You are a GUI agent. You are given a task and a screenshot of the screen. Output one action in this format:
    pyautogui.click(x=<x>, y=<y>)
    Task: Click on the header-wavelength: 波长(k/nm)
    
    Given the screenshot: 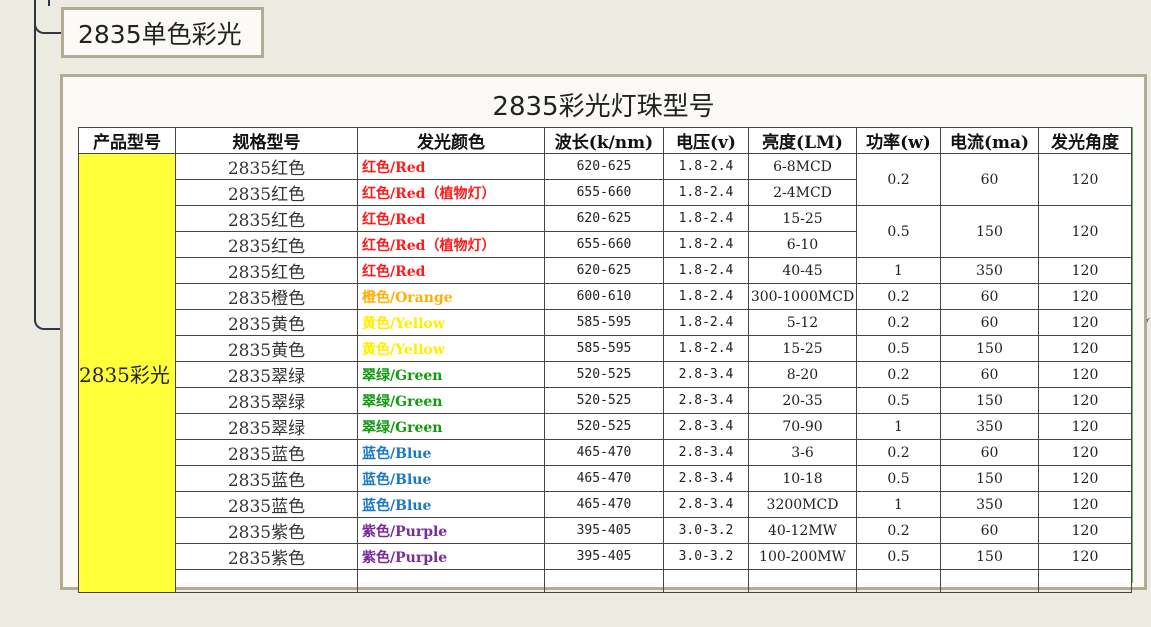 What is the action you would take?
    pyautogui.click(x=604, y=140)
    